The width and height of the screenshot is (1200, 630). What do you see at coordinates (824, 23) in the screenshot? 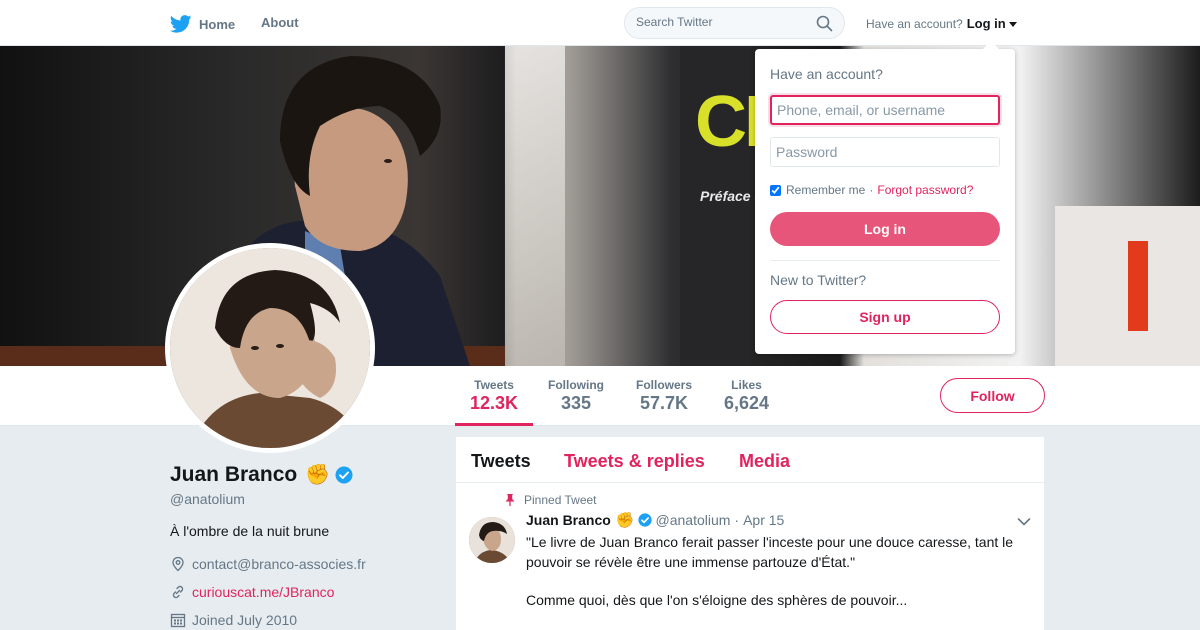
I see `search-icon` at bounding box center [824, 23].